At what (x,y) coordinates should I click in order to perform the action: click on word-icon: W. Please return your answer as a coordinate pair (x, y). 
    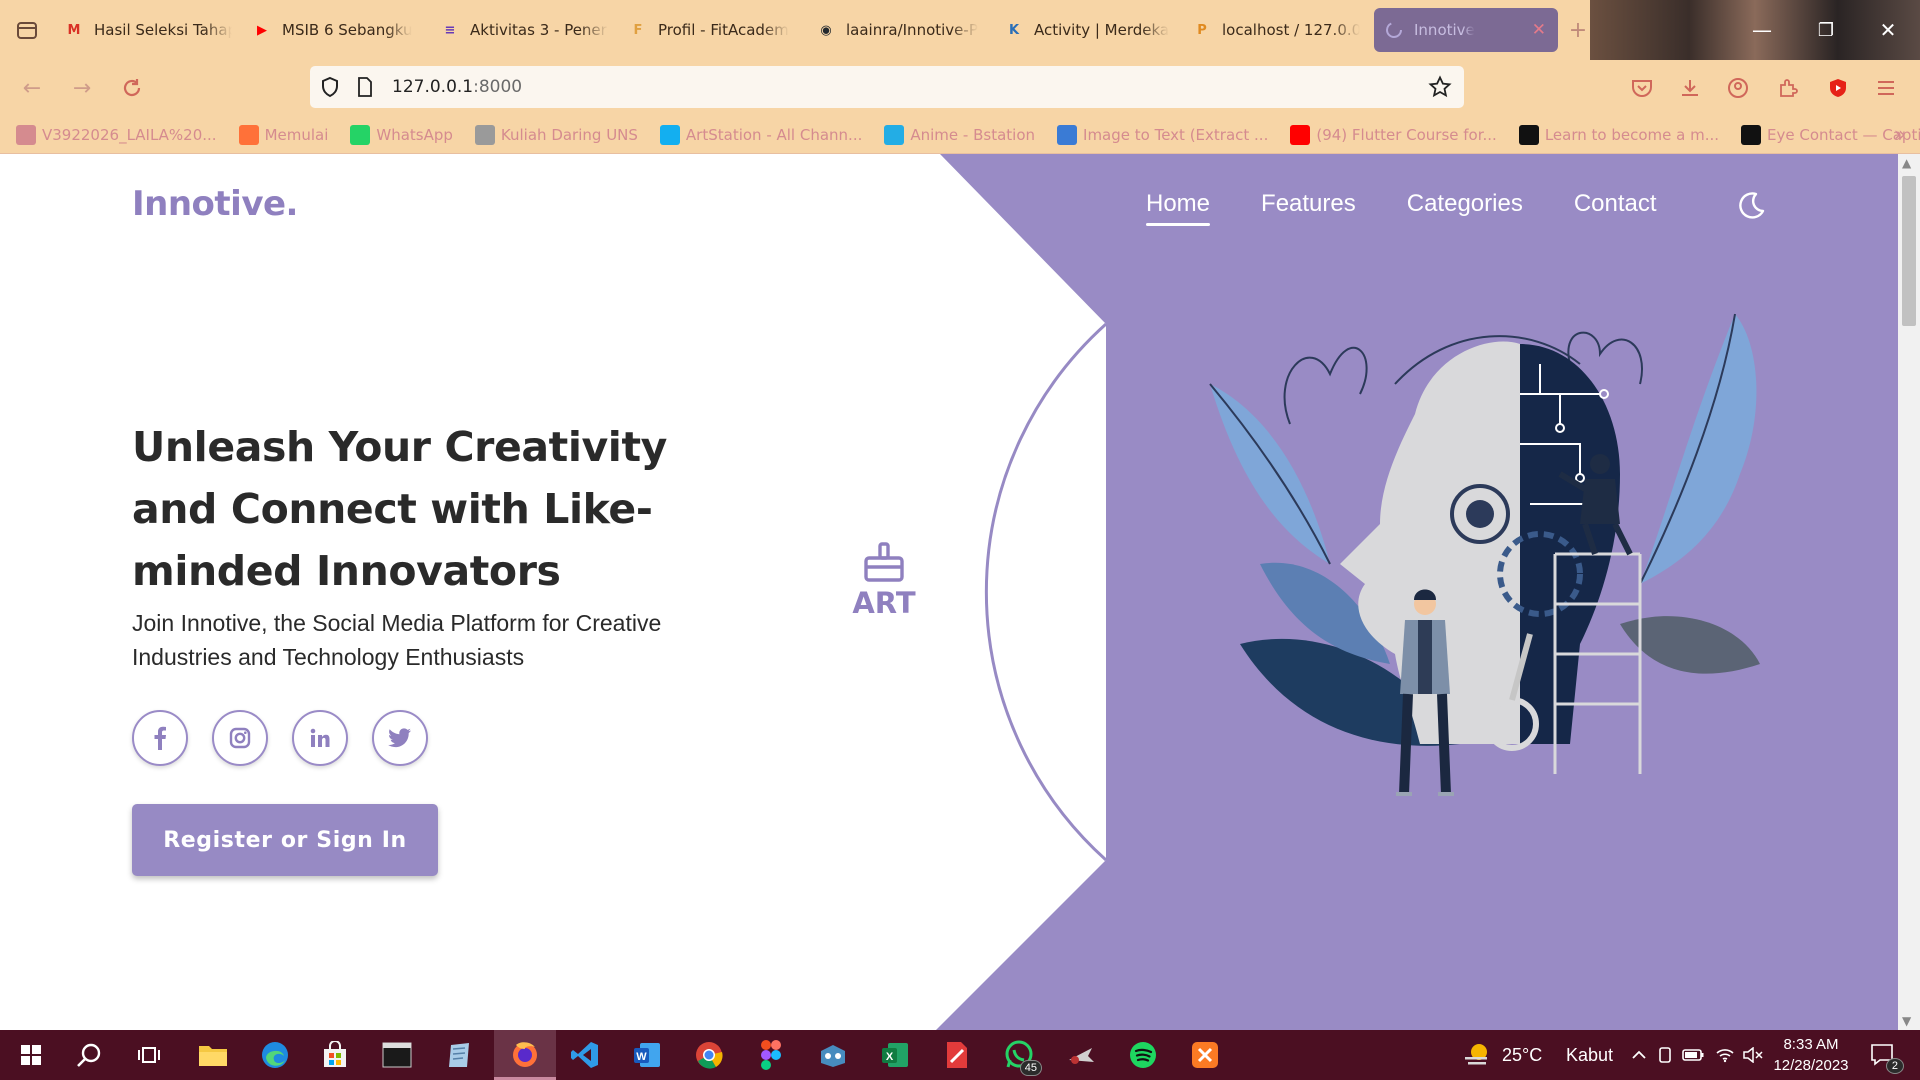
    Looking at the image, I should click on (647, 1055).